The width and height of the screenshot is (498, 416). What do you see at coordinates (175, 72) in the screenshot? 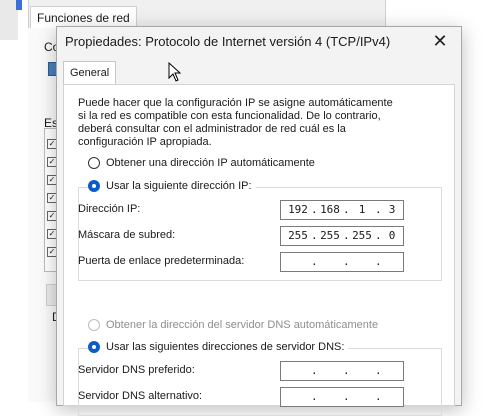
I see `mouse-pointer-icon` at bounding box center [175, 72].